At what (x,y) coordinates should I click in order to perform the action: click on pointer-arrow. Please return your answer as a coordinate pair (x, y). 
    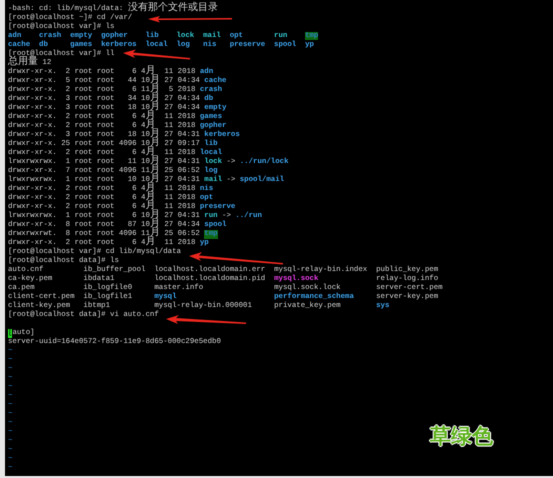
    Looking at the image, I should click on (156, 55).